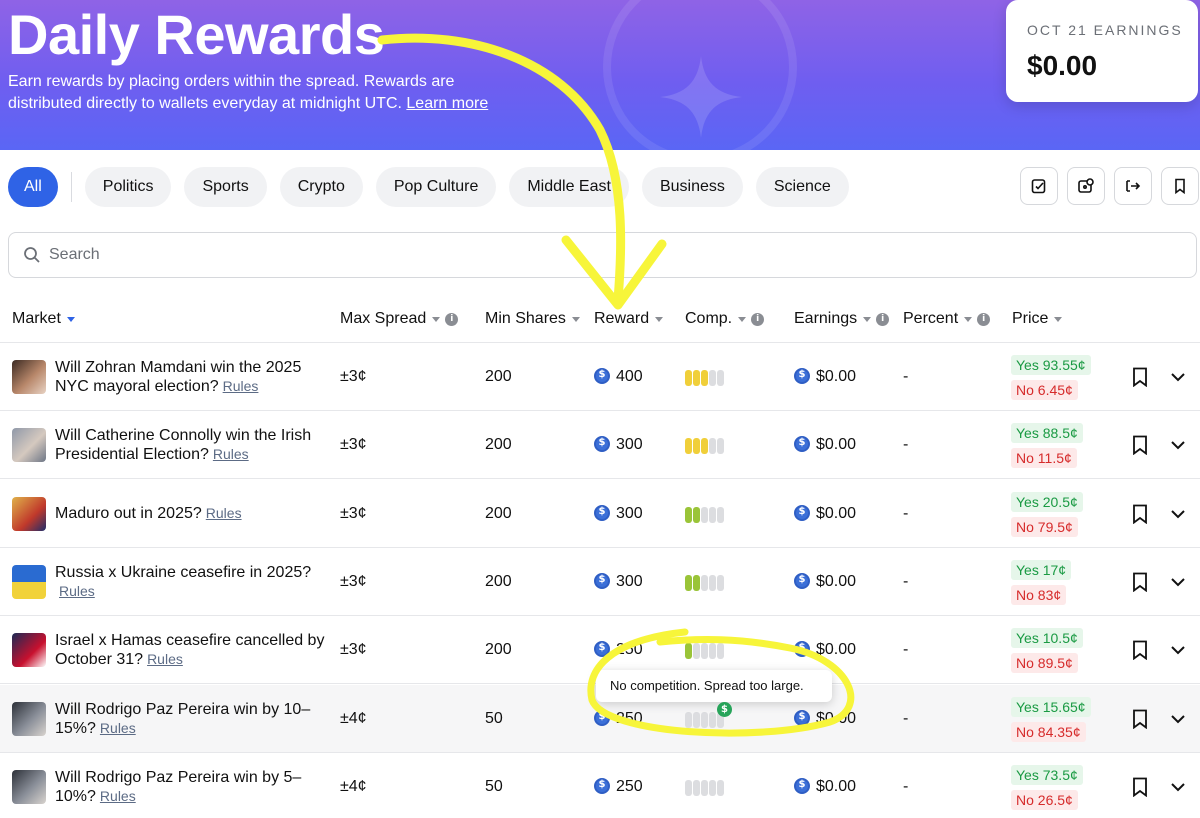  I want to click on no-price-button: No 11.5¢, so click(1044, 458).